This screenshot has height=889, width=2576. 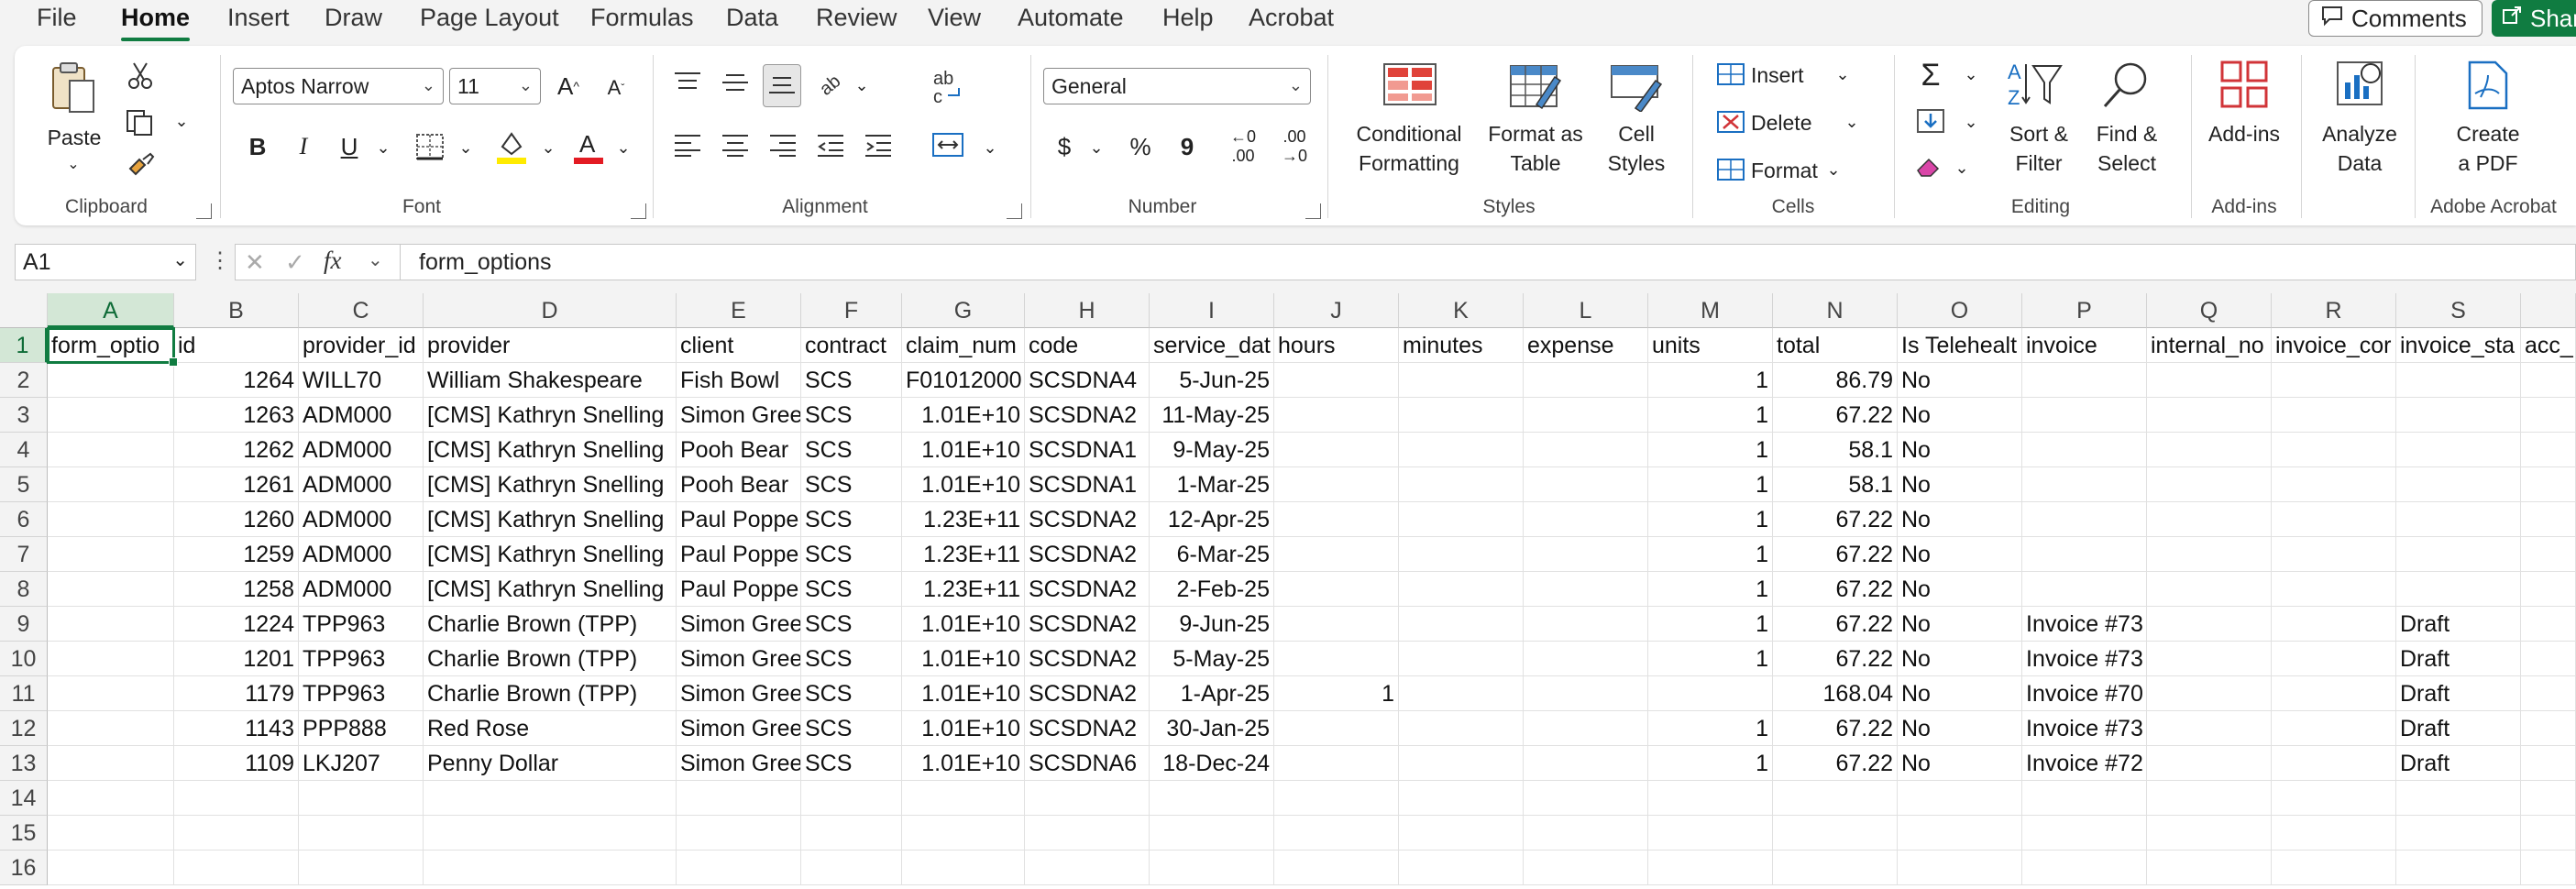 I want to click on fill-color-icon, so click(x=511, y=149).